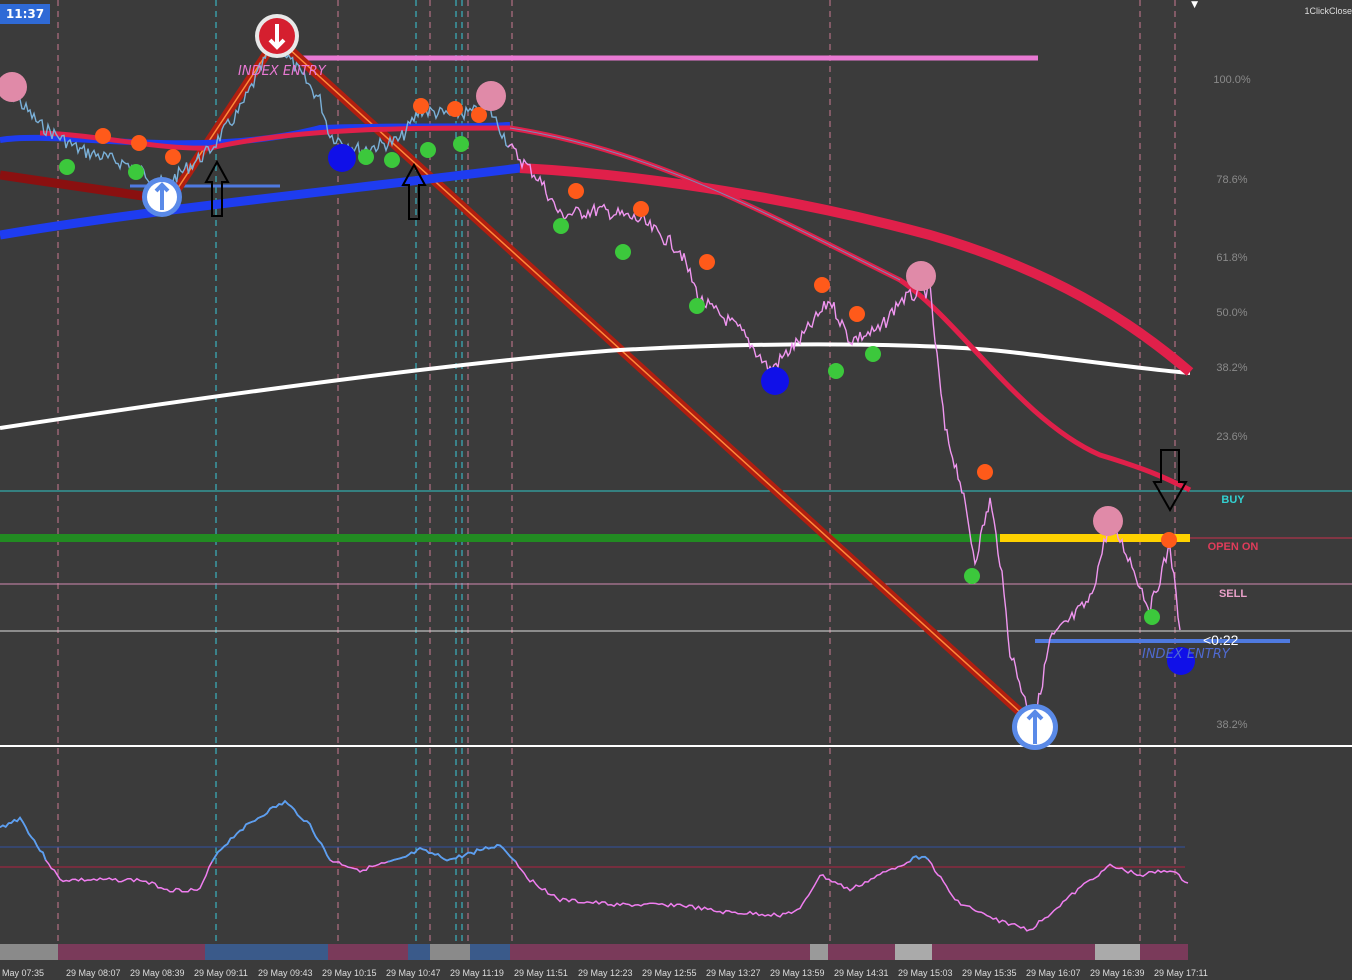 The width and height of the screenshot is (1352, 980). Describe the element at coordinates (260, 201) in the screenshot. I see `ma-blue-slow` at that location.